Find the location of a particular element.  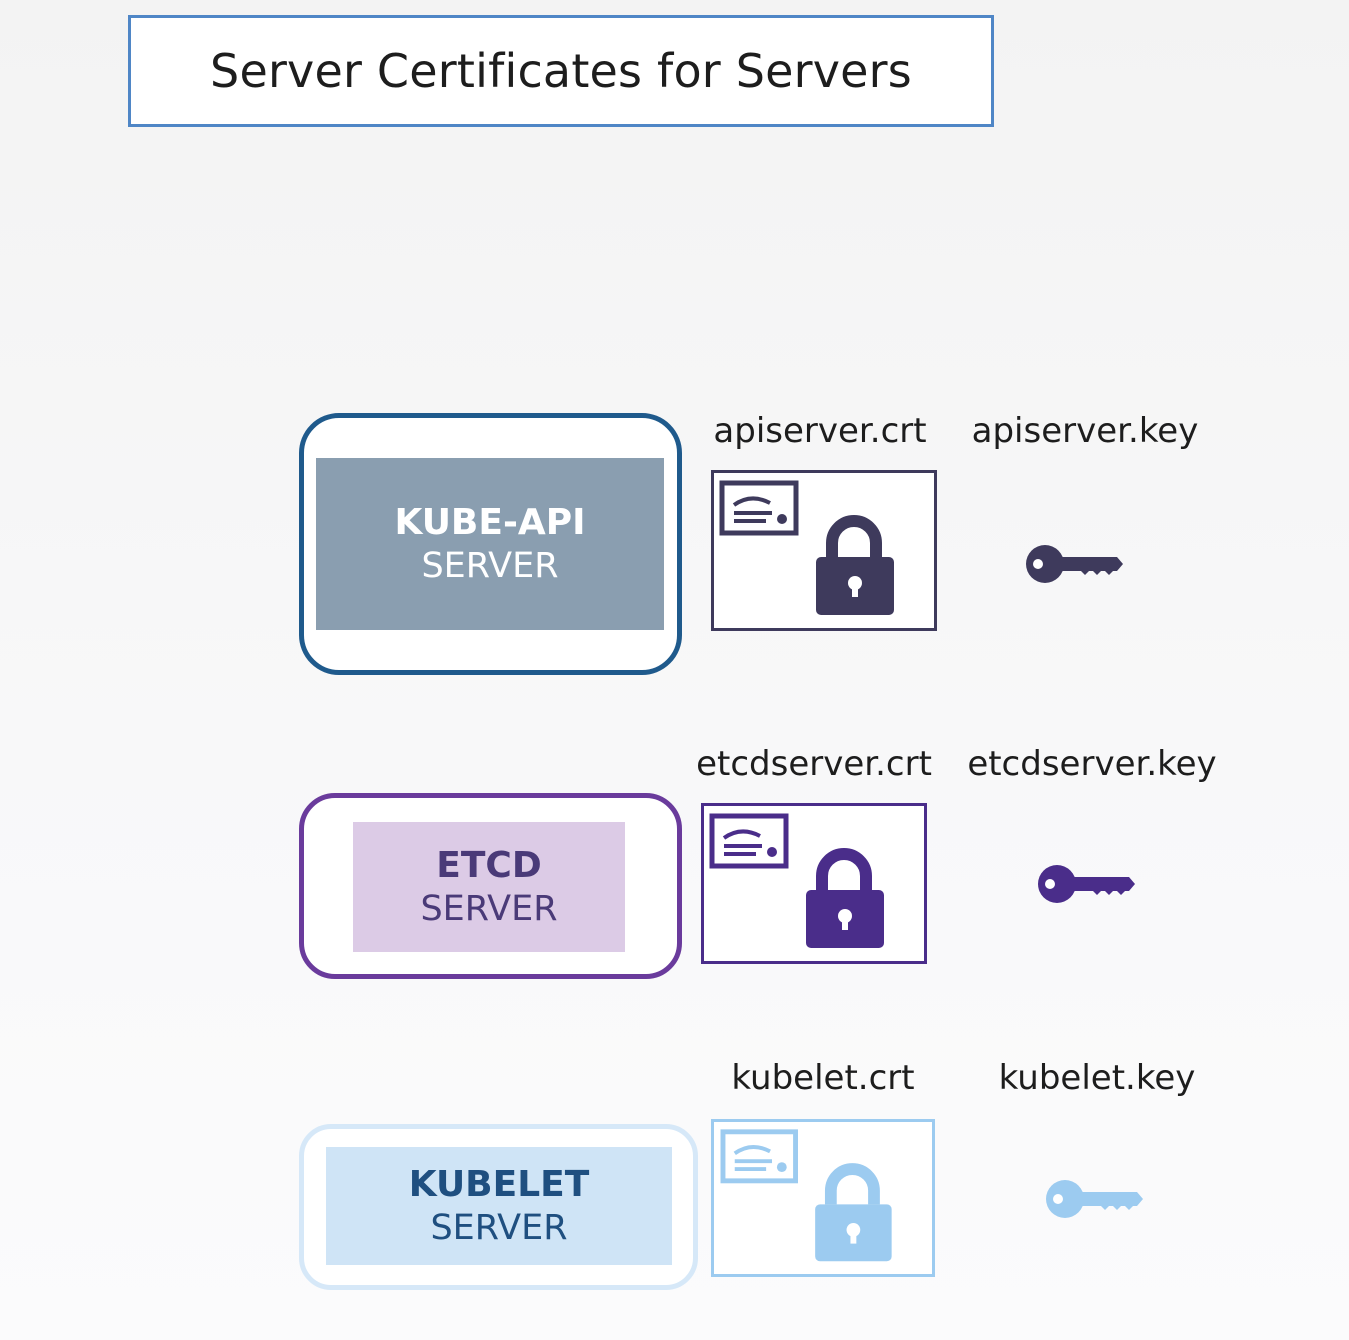

apiserver-crt-graphic is located at coordinates (806, 547).